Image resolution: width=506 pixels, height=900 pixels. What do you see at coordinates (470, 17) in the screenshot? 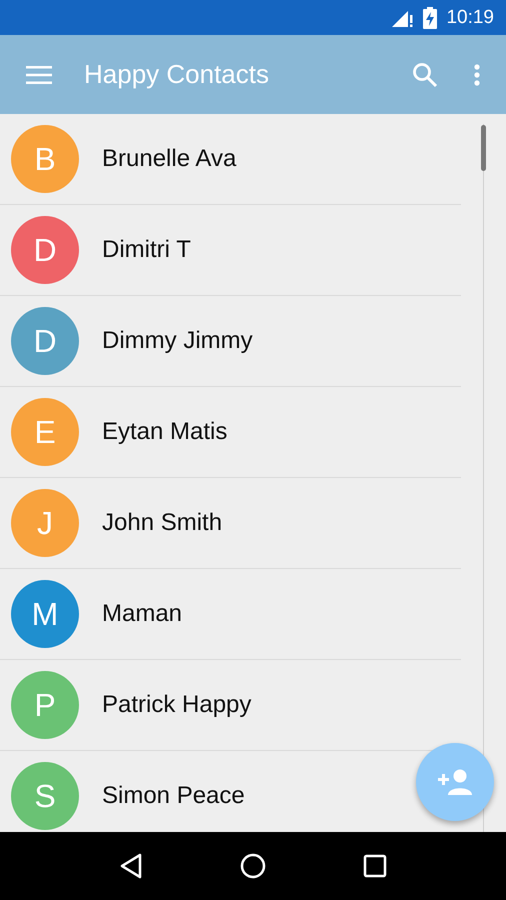
I see `status-time: 10:19` at bounding box center [470, 17].